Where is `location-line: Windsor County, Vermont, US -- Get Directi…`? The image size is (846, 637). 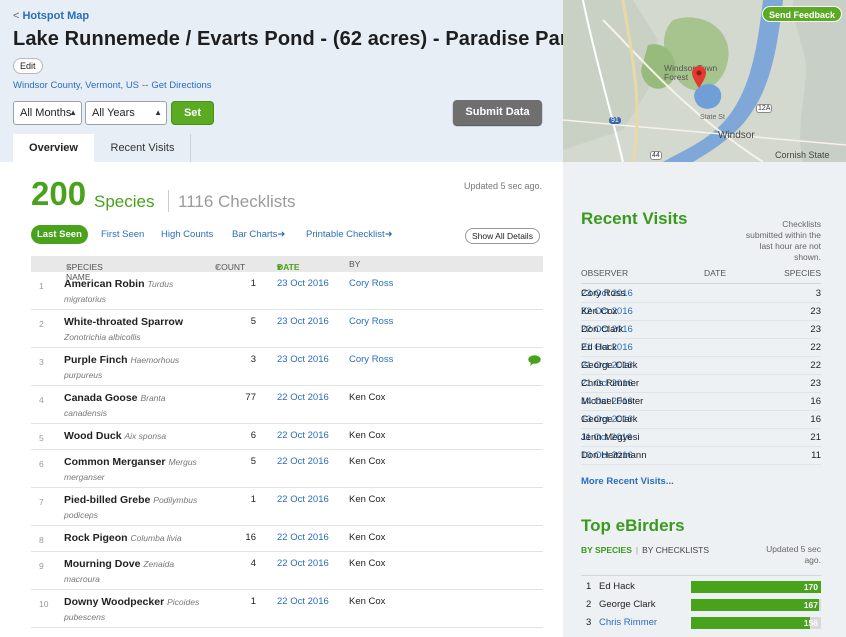 location-line: Windsor County, Vermont, US -- Get Directi… is located at coordinates (112, 85).